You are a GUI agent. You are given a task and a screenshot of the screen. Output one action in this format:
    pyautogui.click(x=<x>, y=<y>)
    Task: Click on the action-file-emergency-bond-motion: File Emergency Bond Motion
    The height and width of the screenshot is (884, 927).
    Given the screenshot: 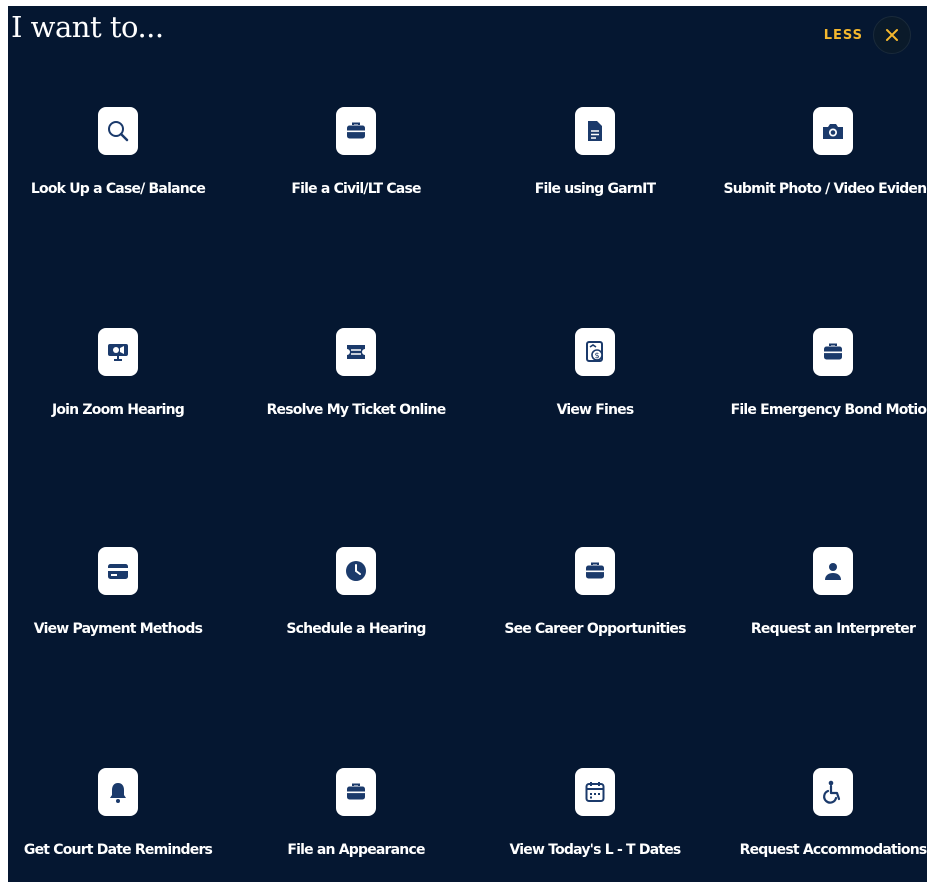 What is the action you would take?
    pyautogui.click(x=820, y=383)
    